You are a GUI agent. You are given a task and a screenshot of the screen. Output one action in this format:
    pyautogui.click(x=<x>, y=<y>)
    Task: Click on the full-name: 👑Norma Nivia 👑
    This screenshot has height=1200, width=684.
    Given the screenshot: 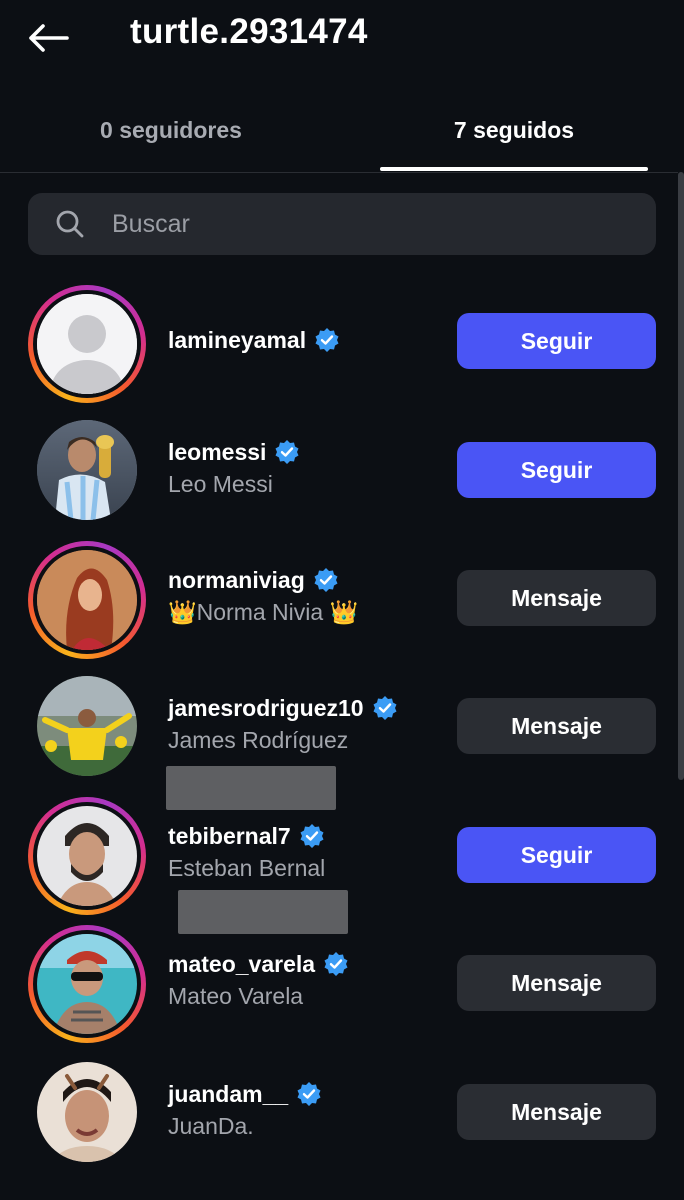 What is the action you would take?
    pyautogui.click(x=263, y=612)
    